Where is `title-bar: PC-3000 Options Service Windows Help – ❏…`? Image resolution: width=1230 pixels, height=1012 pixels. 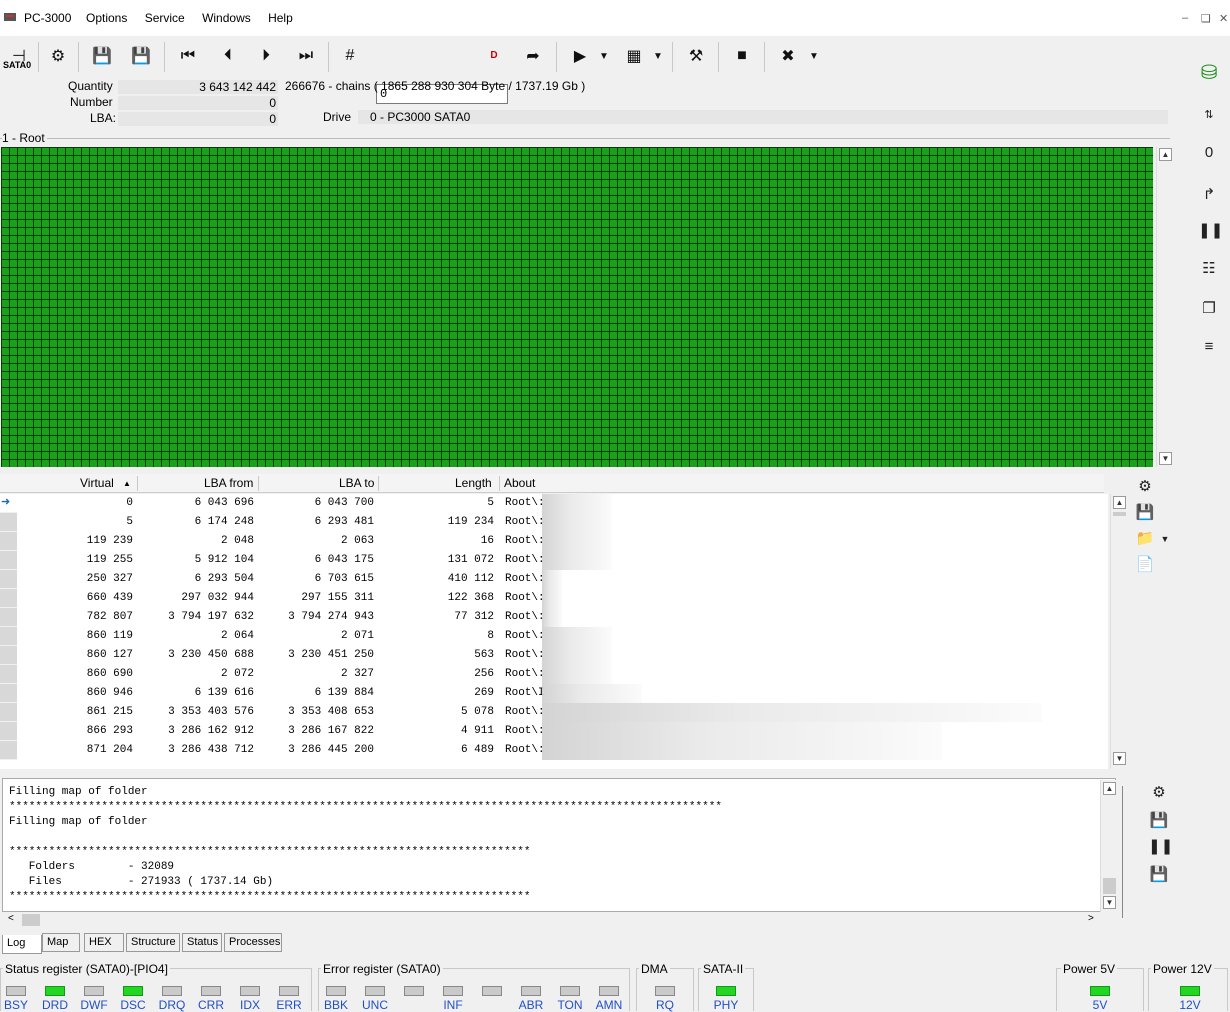 title-bar: PC-3000 Options Service Windows Help – ❏… is located at coordinates (615, 18).